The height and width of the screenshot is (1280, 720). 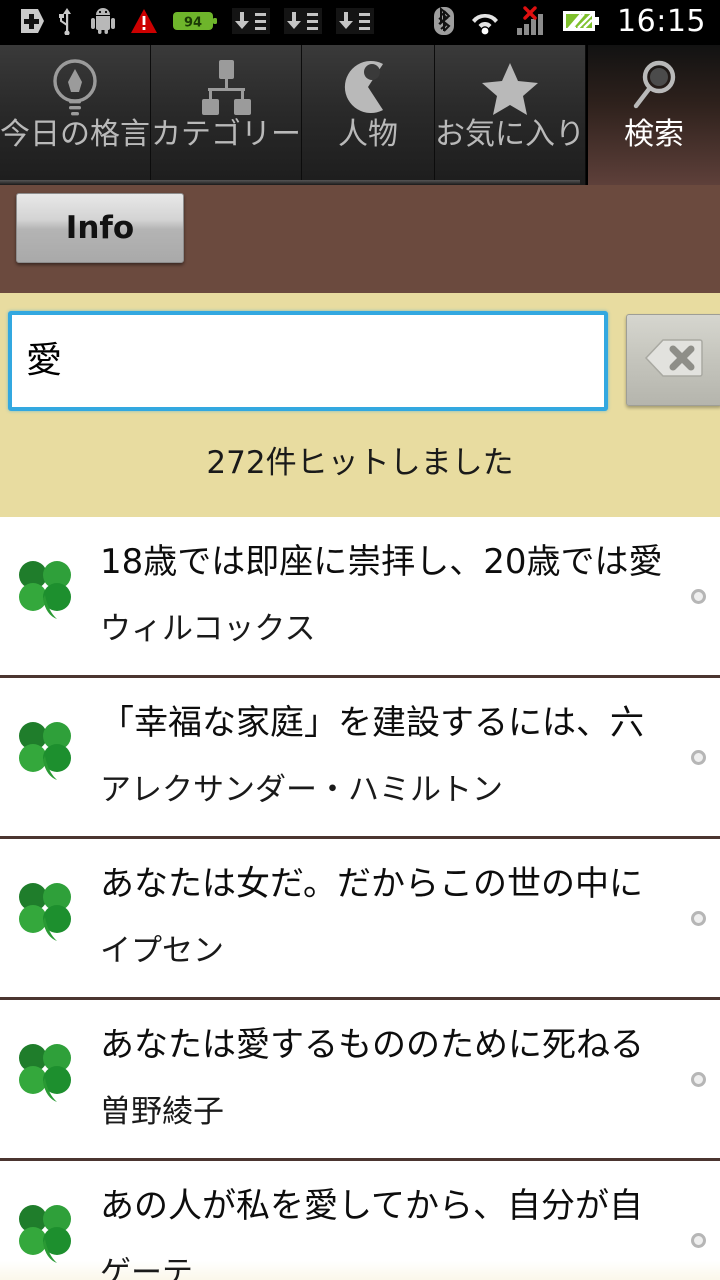 What do you see at coordinates (226, 87) in the screenshot?
I see `hierarchy-icon` at bounding box center [226, 87].